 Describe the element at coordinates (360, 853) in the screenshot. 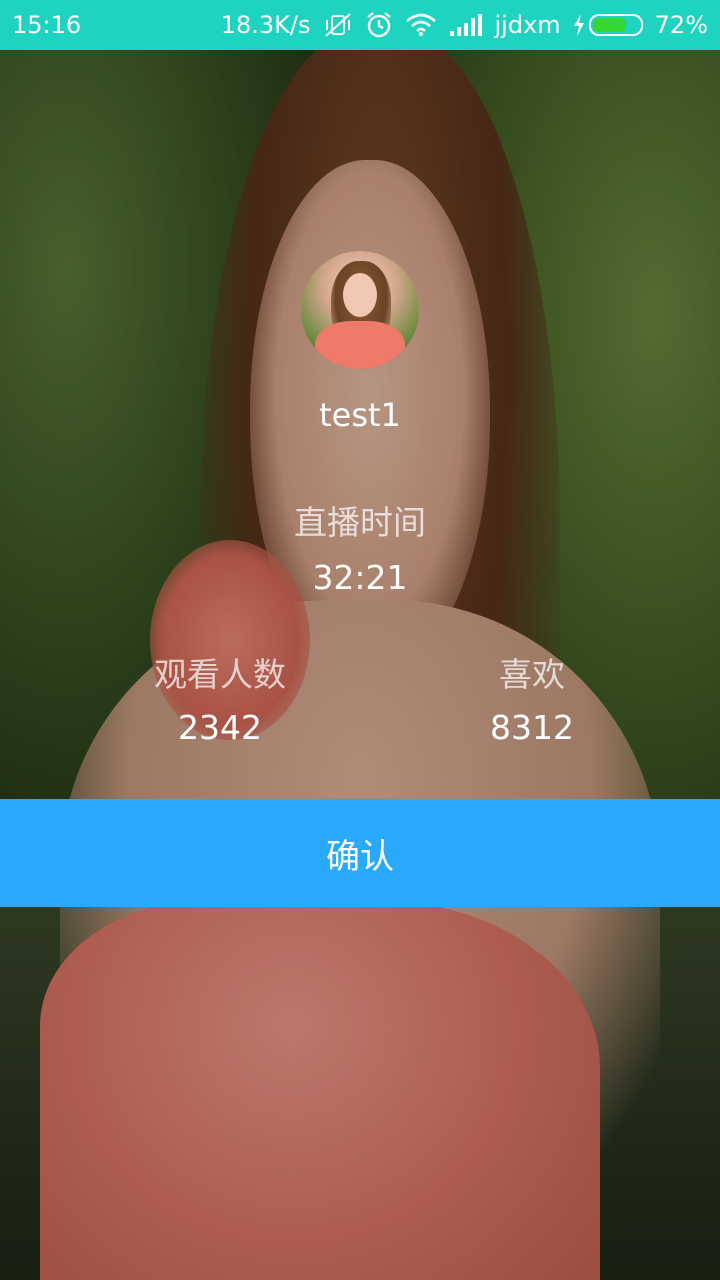

I see `confirm-button: 确认` at that location.